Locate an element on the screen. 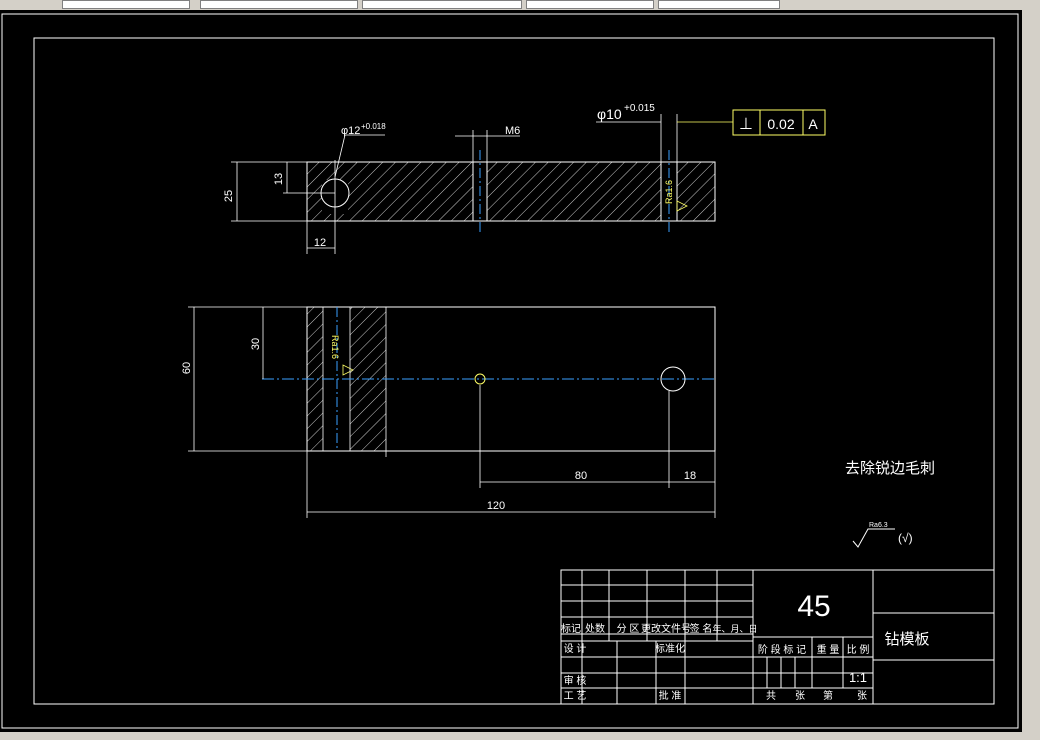 This screenshot has height=740, width=1040. roughness-suffix: (√) is located at coordinates (905, 538).